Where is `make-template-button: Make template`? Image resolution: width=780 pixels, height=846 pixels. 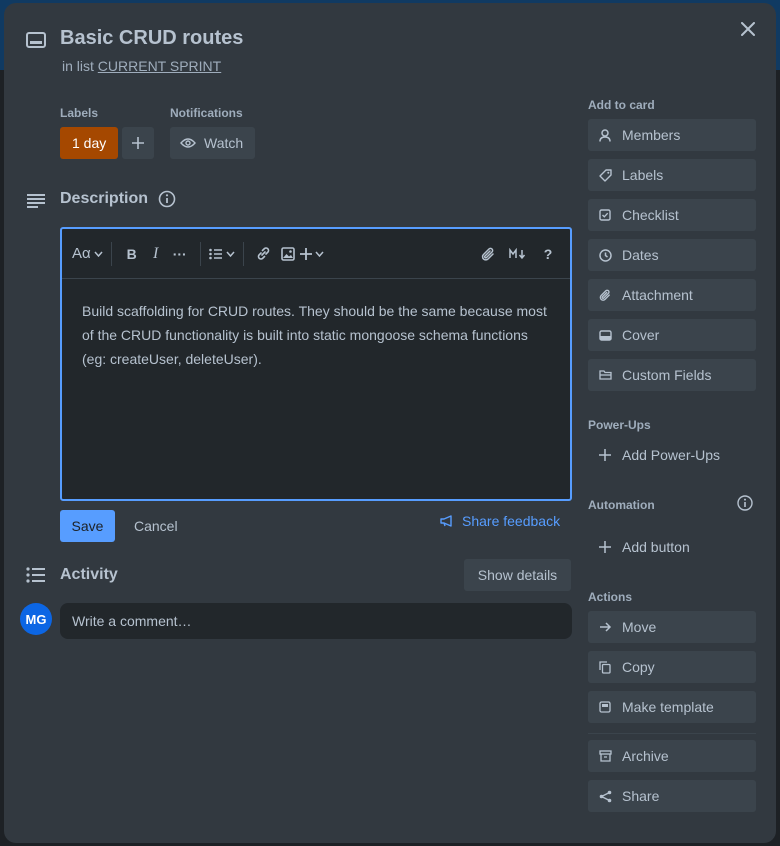 make-template-button: Make template is located at coordinates (672, 707).